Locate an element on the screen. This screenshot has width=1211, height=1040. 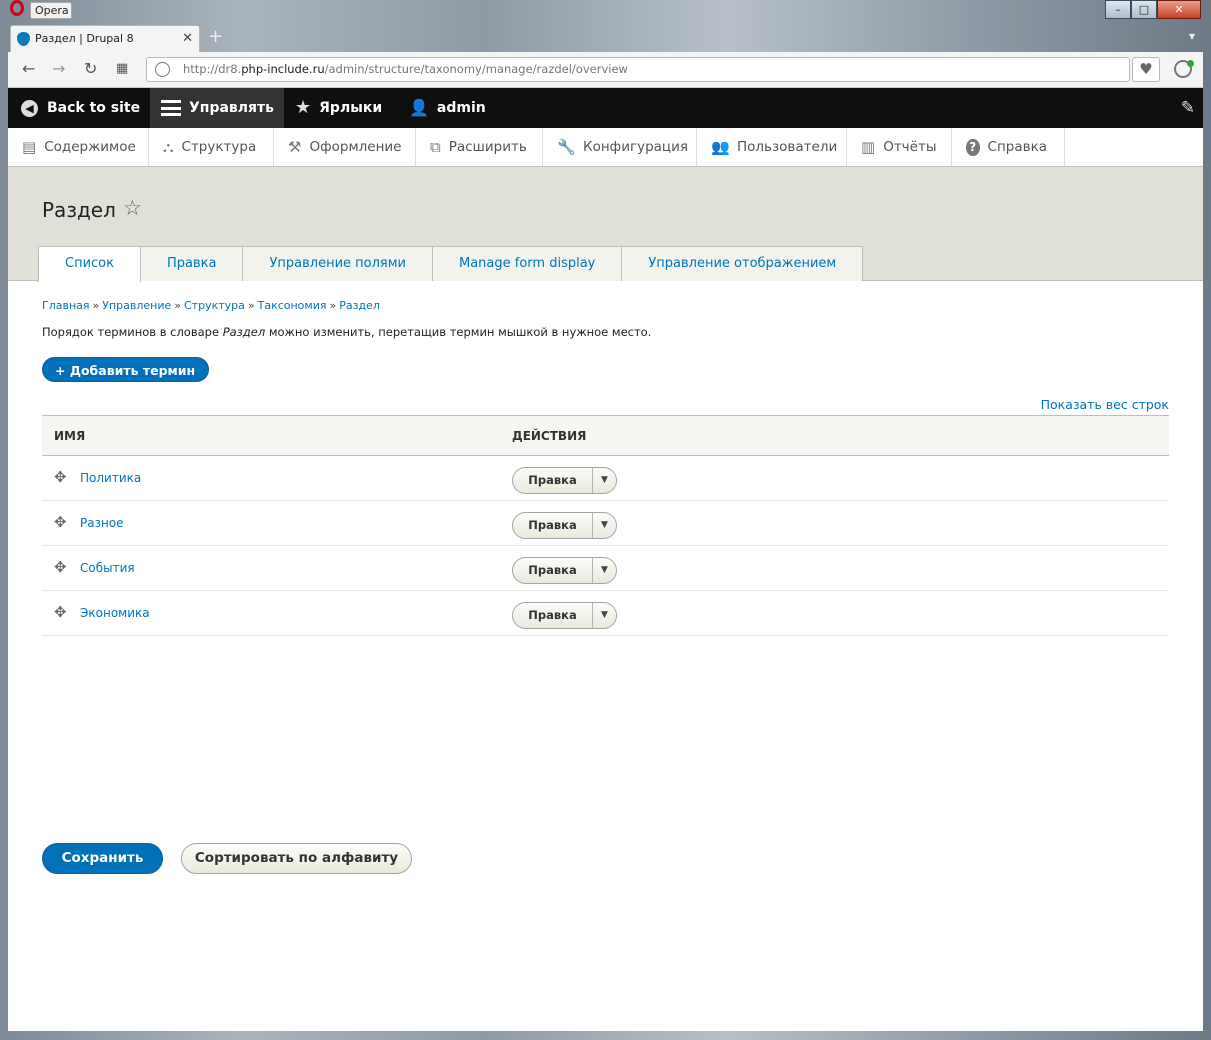
column-header-actions: ДЕЙСТВИЯ is located at coordinates (549, 436).